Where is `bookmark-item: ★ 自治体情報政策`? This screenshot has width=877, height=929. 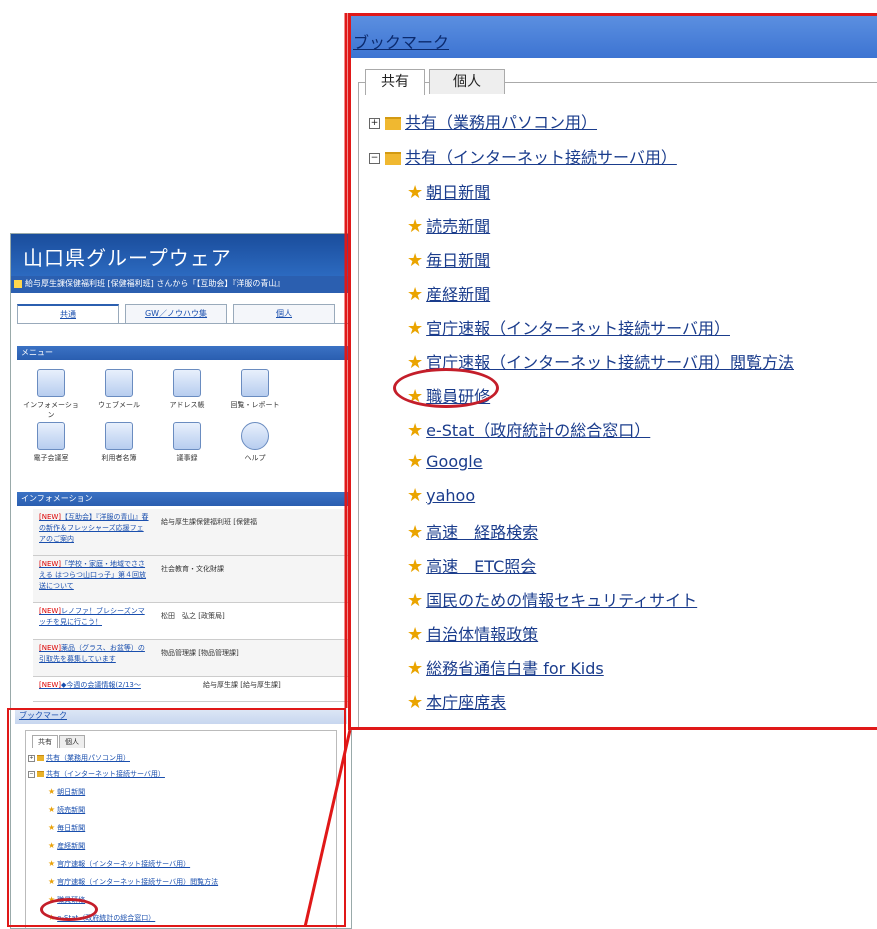
bookmark-item: ★ 自治体情報政策 is located at coordinates (472, 633).